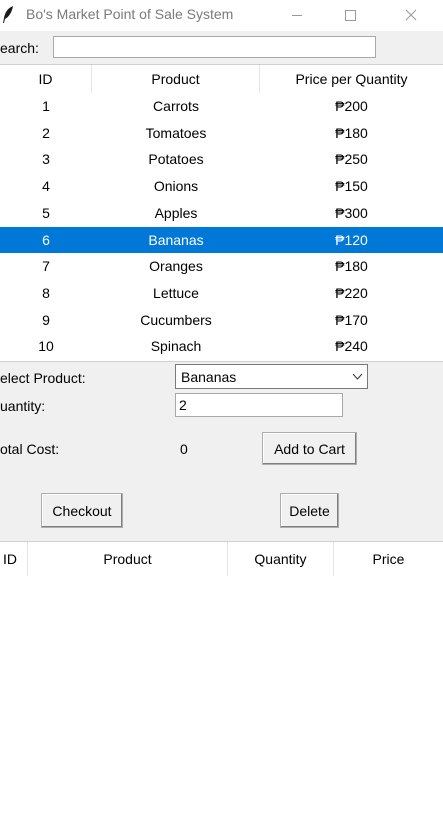  I want to click on row-price-cell: ₱170, so click(351, 319).